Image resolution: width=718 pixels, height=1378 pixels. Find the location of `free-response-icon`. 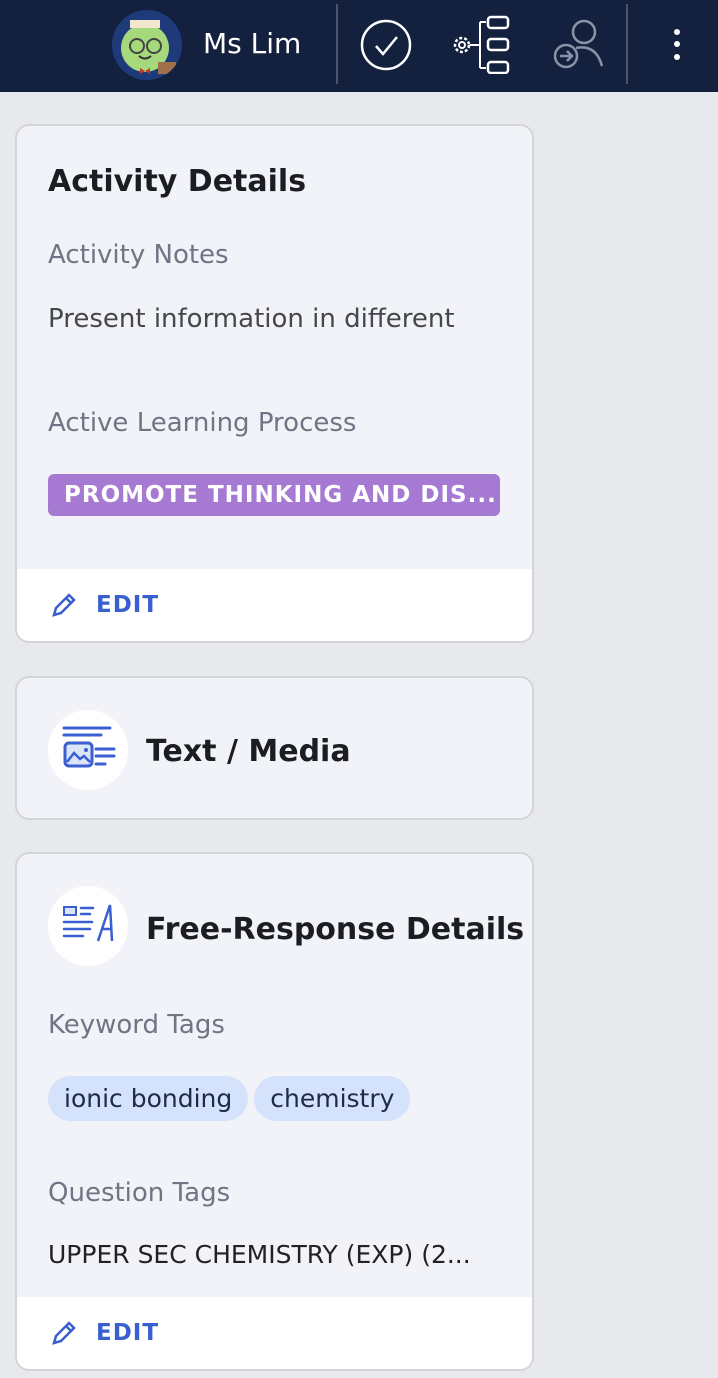

free-response-icon is located at coordinates (88, 923).